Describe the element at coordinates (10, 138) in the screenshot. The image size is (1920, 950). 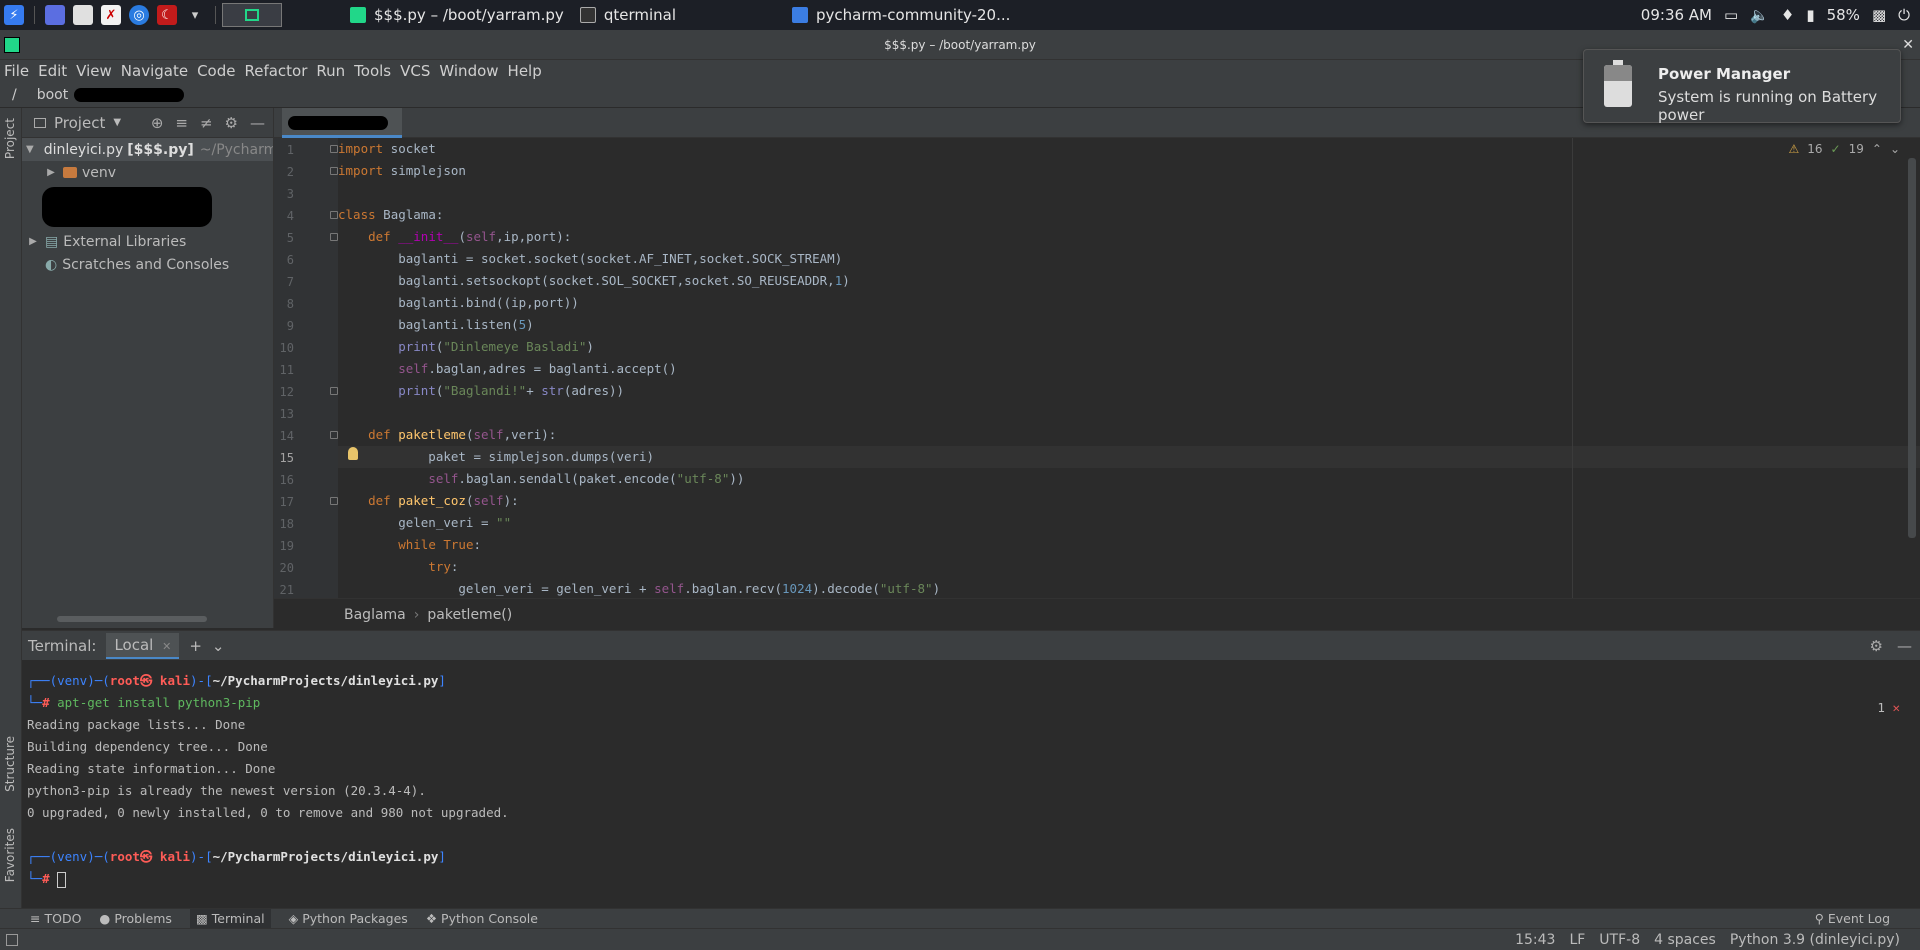
I see `project-tool-tab: Project` at that location.